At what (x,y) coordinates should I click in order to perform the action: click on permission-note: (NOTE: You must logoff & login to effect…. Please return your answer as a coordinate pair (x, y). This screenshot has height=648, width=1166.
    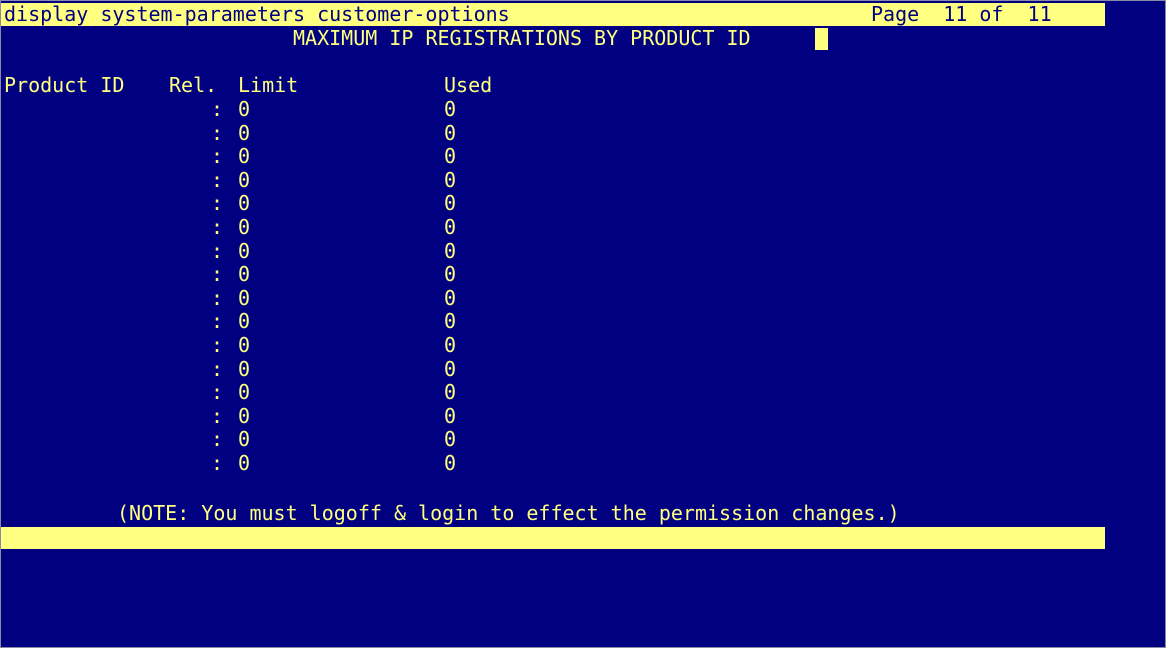
    Looking at the image, I should click on (508, 513).